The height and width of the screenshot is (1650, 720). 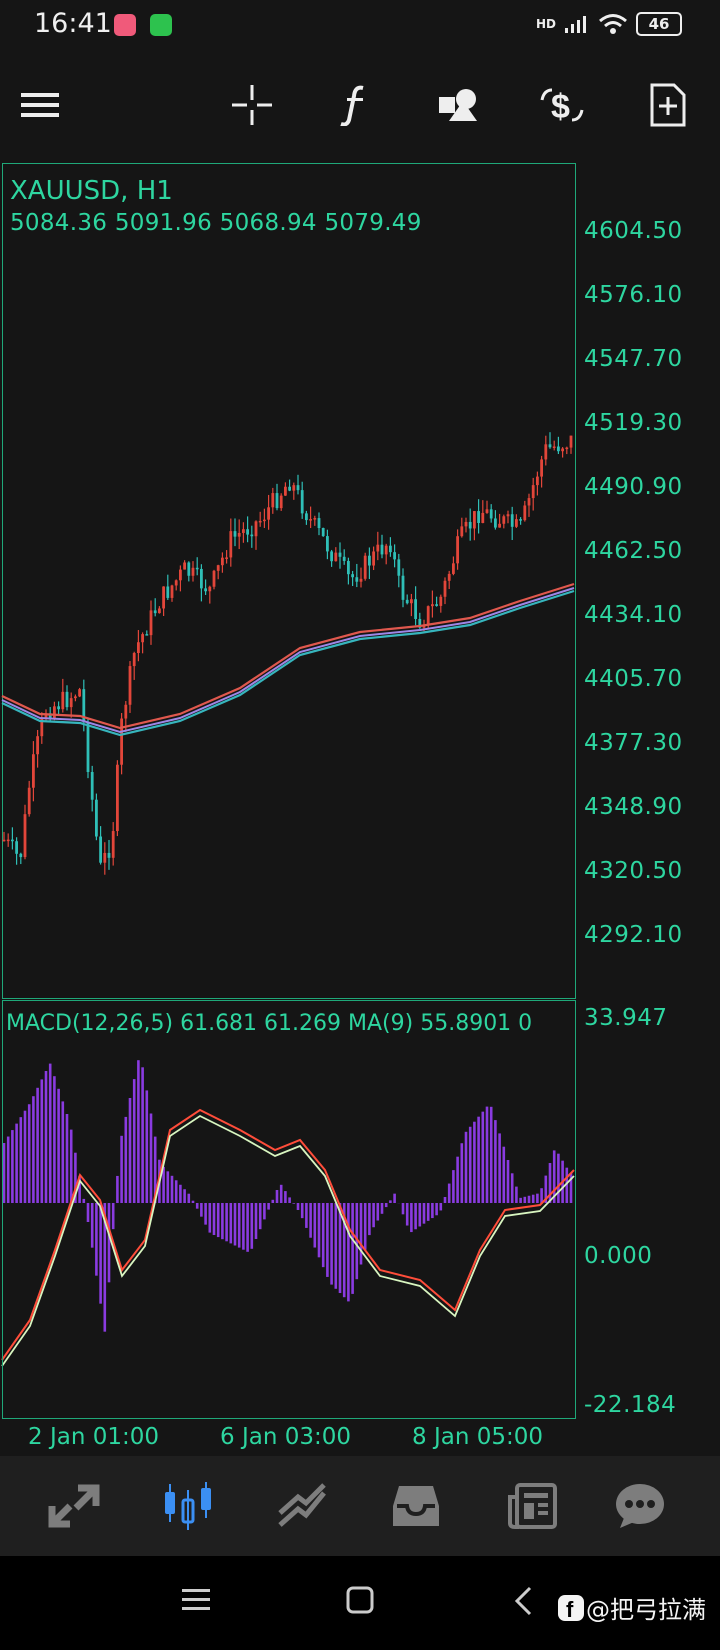 I want to click on macd-tick: -22.184, so click(x=630, y=1405).